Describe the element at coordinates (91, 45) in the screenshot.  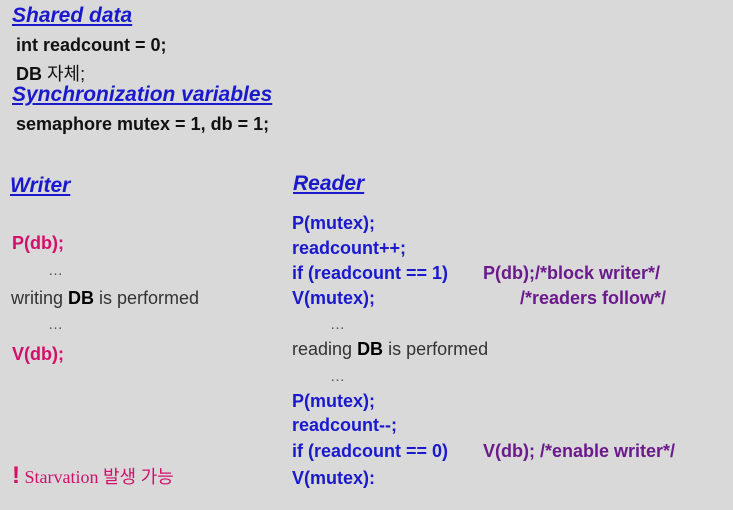
I see `readcount-declaration: int readcount = 0;` at that location.